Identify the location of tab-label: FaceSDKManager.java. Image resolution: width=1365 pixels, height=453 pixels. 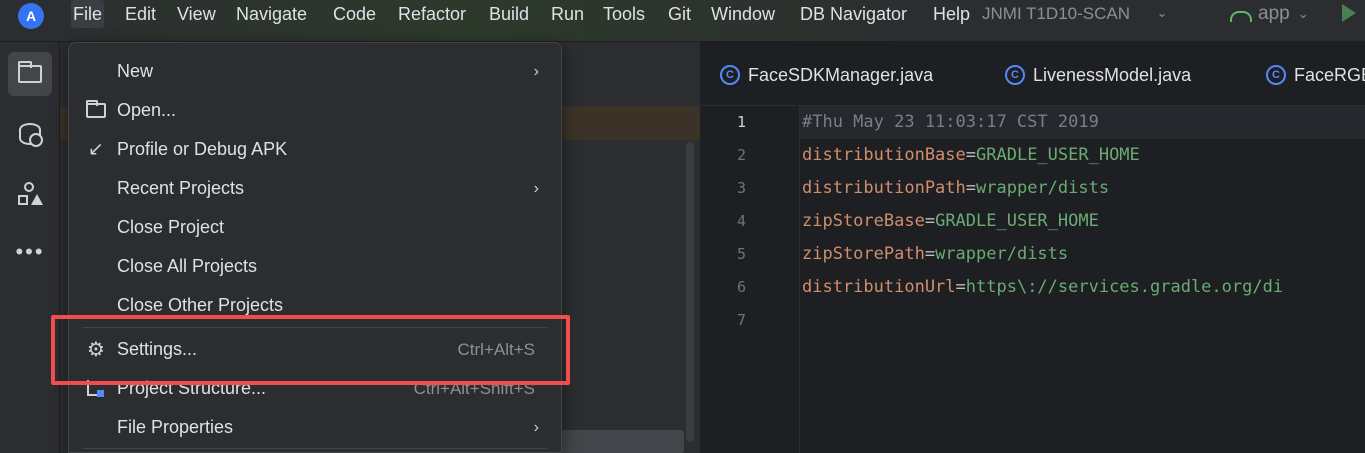
(841, 74).